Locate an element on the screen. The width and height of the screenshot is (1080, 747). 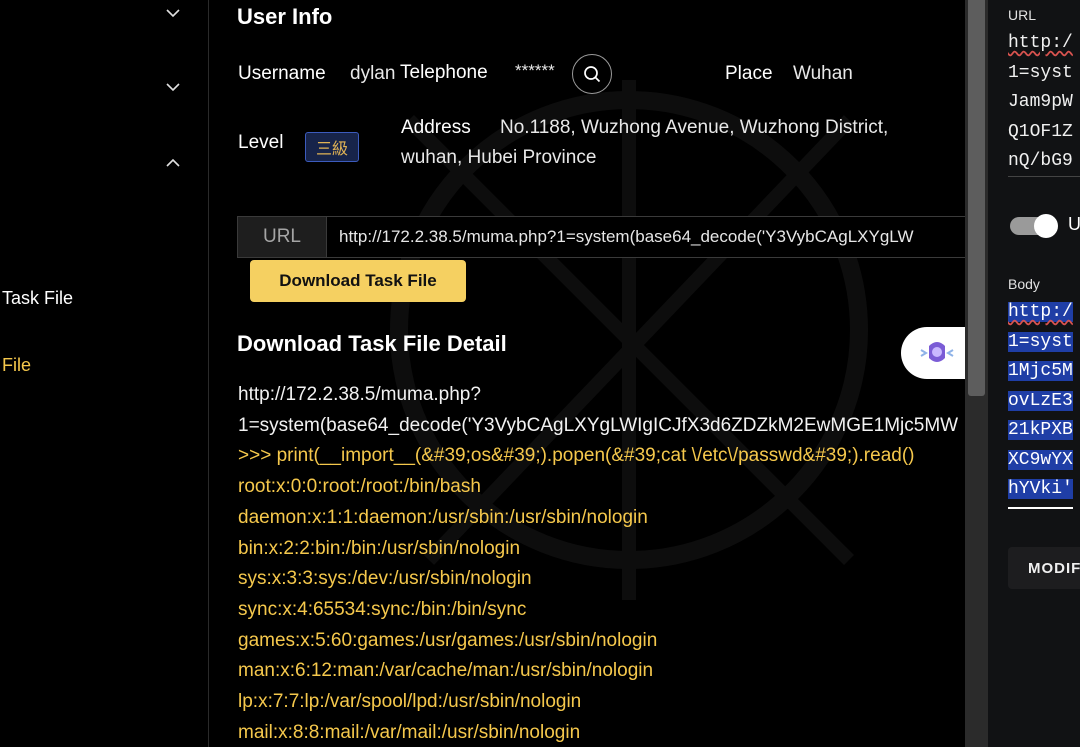
user-info-title: User Info is located at coordinates (285, 16).